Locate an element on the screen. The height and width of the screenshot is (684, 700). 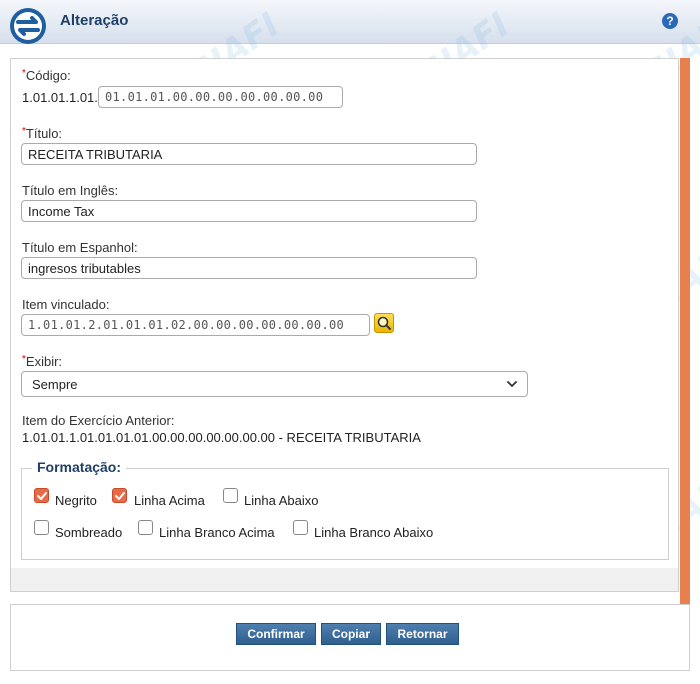
item-vinculado-input is located at coordinates (195, 325).